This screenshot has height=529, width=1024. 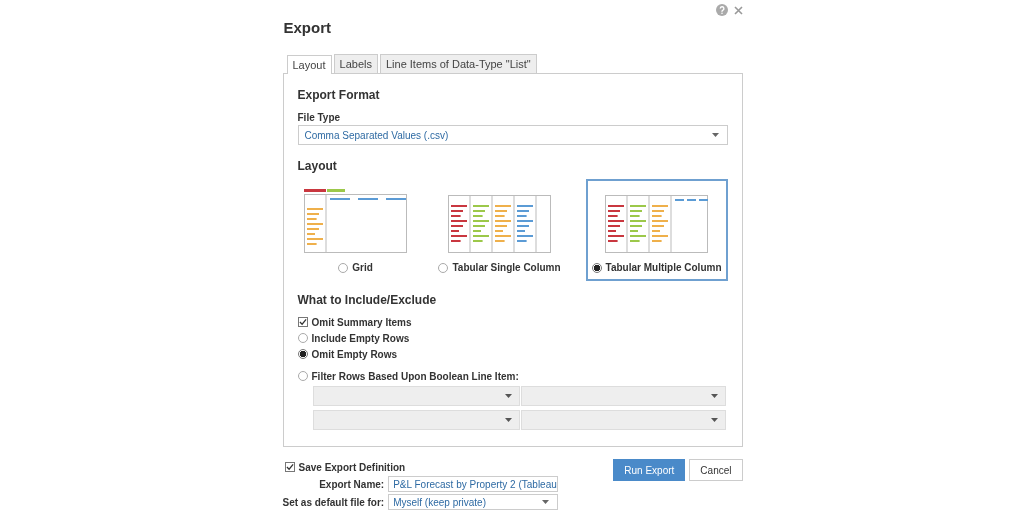 I want to click on layout-option: Tabular Multiple Column, so click(x=656, y=230).